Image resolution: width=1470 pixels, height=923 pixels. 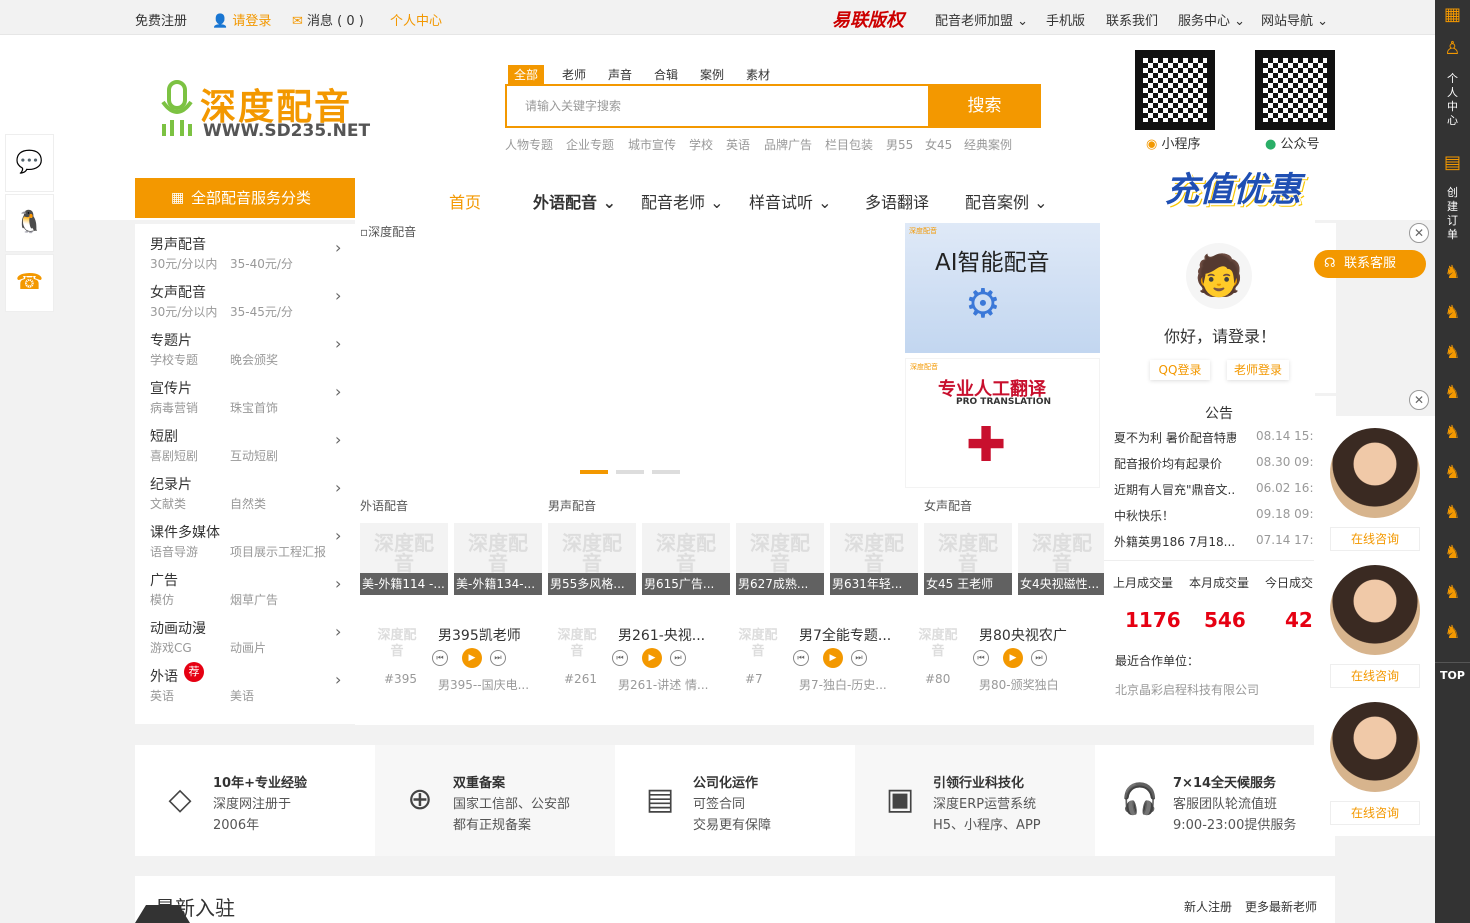 What do you see at coordinates (1175, 437) in the screenshot?
I see `notice-item: 夏不为利 暑价配音特惠` at bounding box center [1175, 437].